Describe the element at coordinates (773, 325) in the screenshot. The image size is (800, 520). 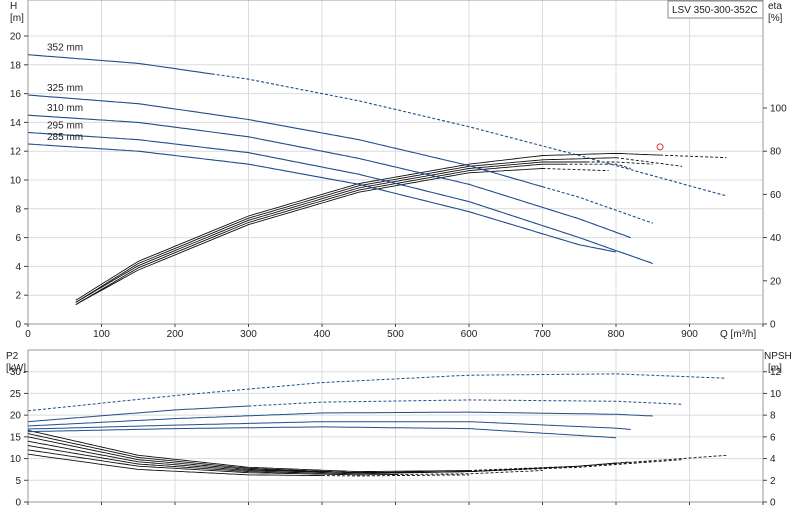
I see `top-ytick-right-label: 0` at that location.